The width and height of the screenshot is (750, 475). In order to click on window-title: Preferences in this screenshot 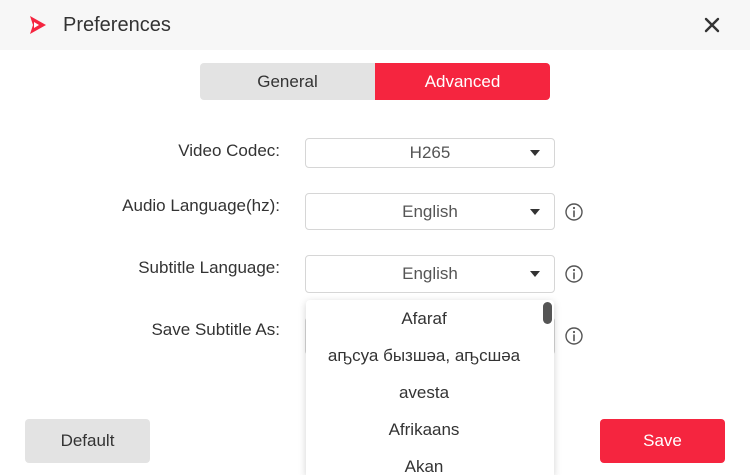, I will do `click(117, 25)`.